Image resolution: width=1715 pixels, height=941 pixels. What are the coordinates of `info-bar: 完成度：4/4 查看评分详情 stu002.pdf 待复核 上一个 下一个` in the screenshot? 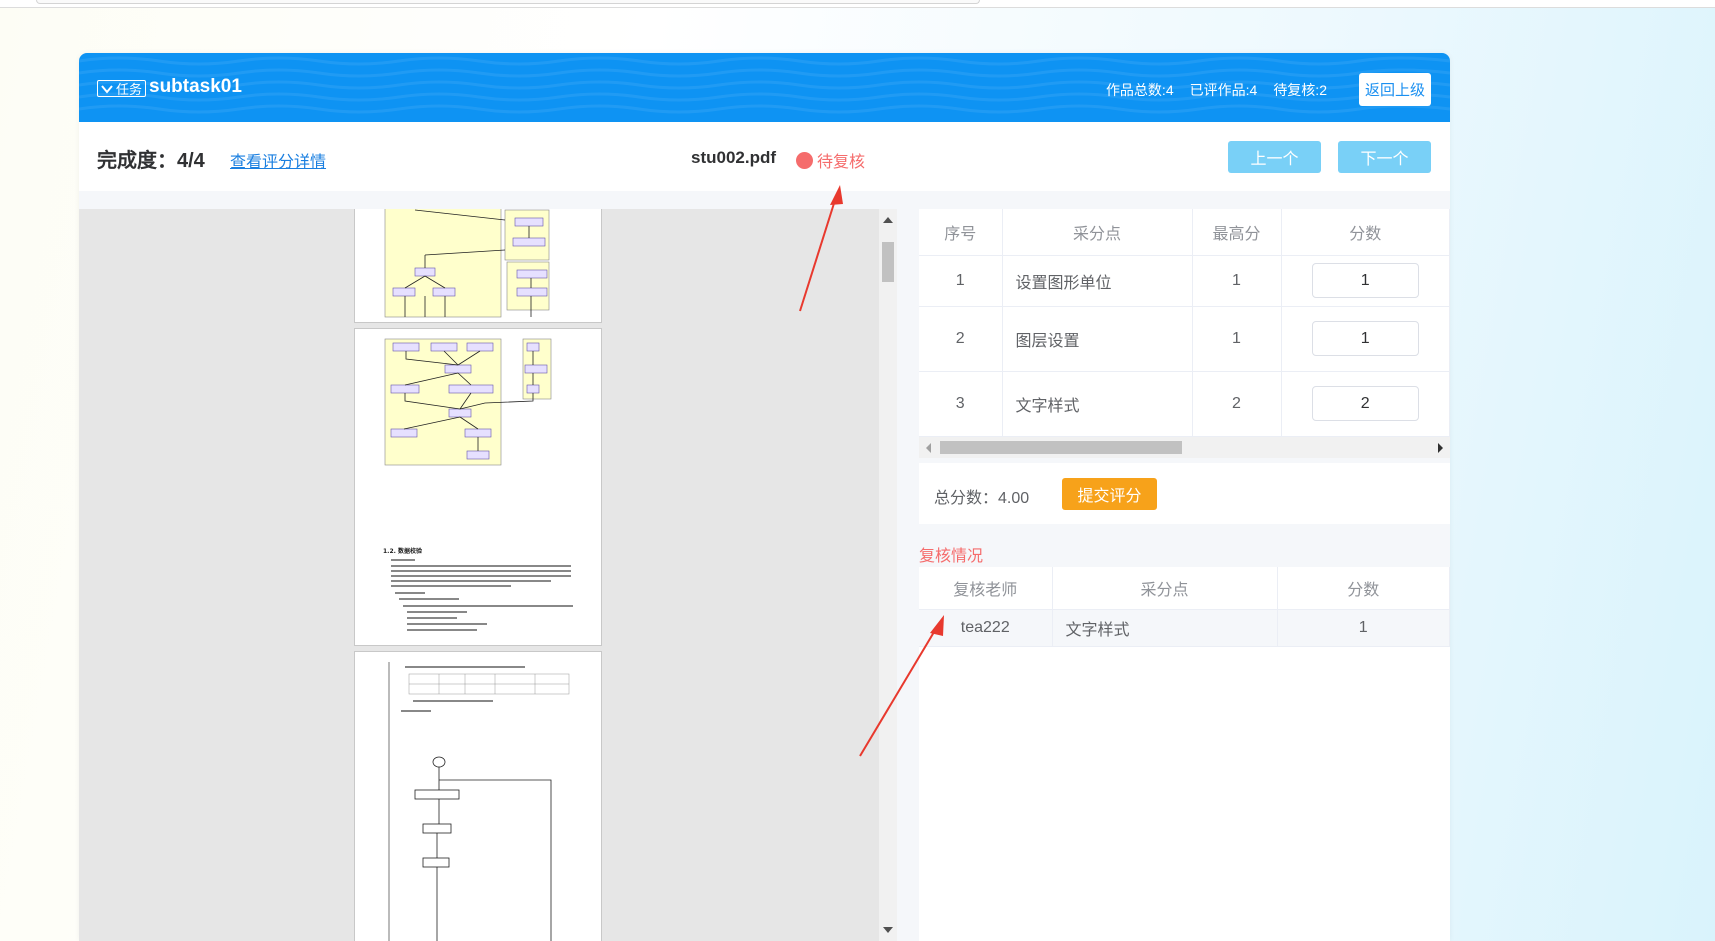 It's located at (764, 156).